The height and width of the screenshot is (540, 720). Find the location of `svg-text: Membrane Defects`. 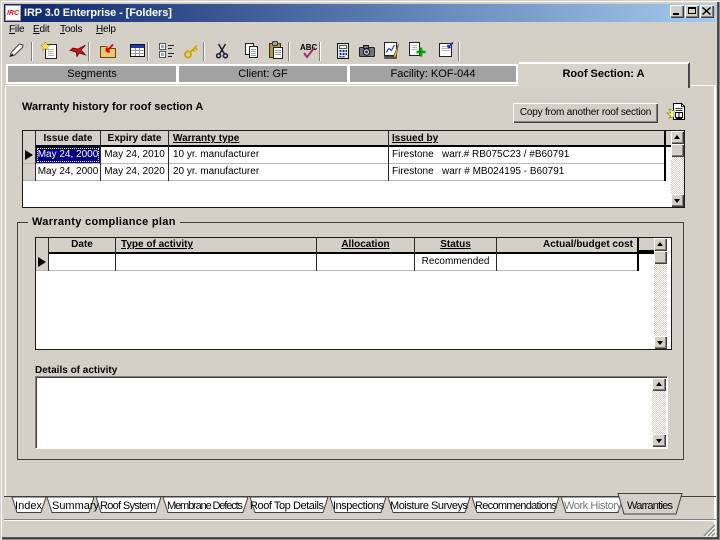

svg-text: Membrane Defects is located at coordinates (205, 506).